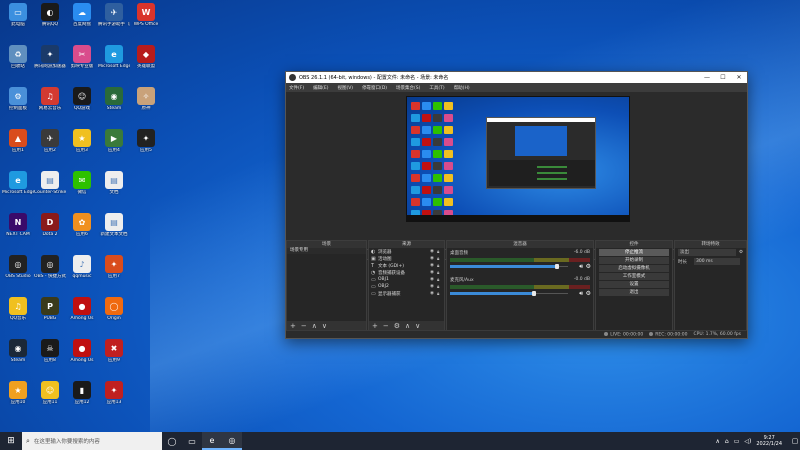 The height and width of the screenshot is (450, 800). I want to click on menu-scene-collection: 场景集合(S), so click(408, 88).